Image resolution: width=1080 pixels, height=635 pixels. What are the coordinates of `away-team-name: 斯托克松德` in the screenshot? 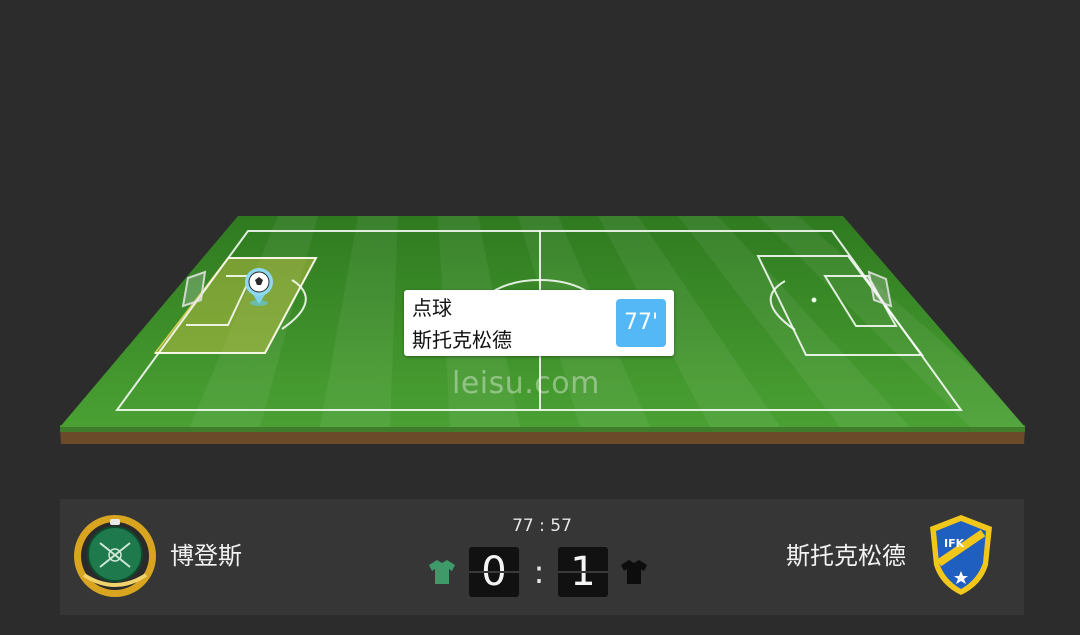 It's located at (846, 556).